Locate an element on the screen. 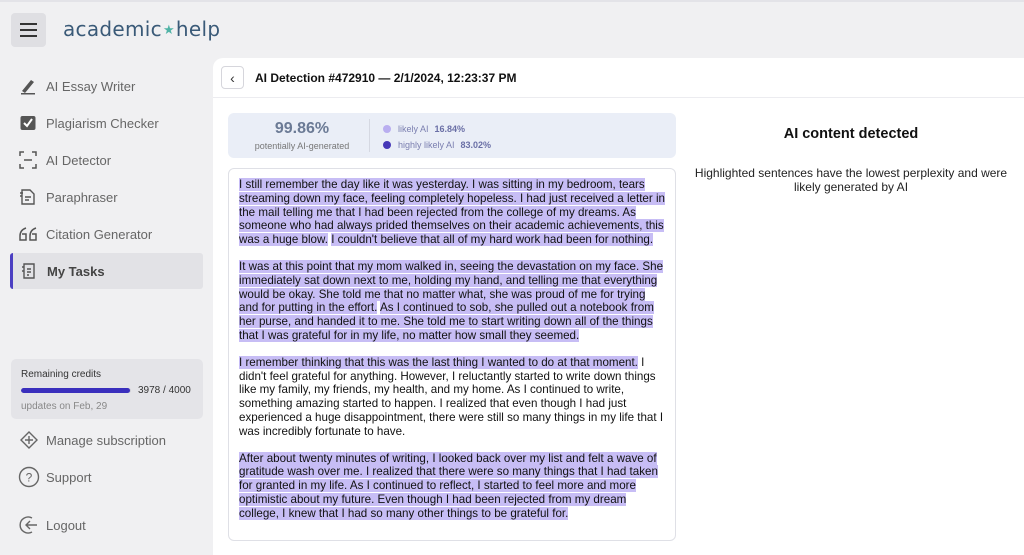 The height and width of the screenshot is (555, 1024). credits-progress-fill is located at coordinates (76, 390).